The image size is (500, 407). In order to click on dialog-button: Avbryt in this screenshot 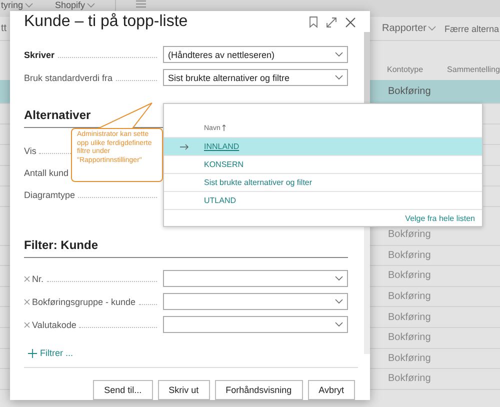, I will do `click(331, 390)`.